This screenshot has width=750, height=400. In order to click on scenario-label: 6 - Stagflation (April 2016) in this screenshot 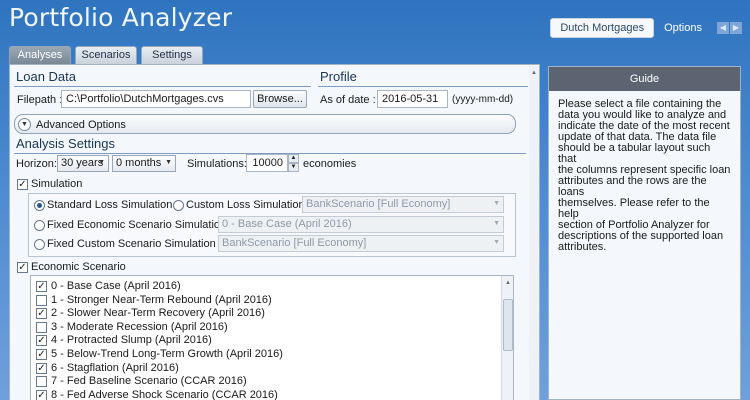, I will do `click(115, 368)`.